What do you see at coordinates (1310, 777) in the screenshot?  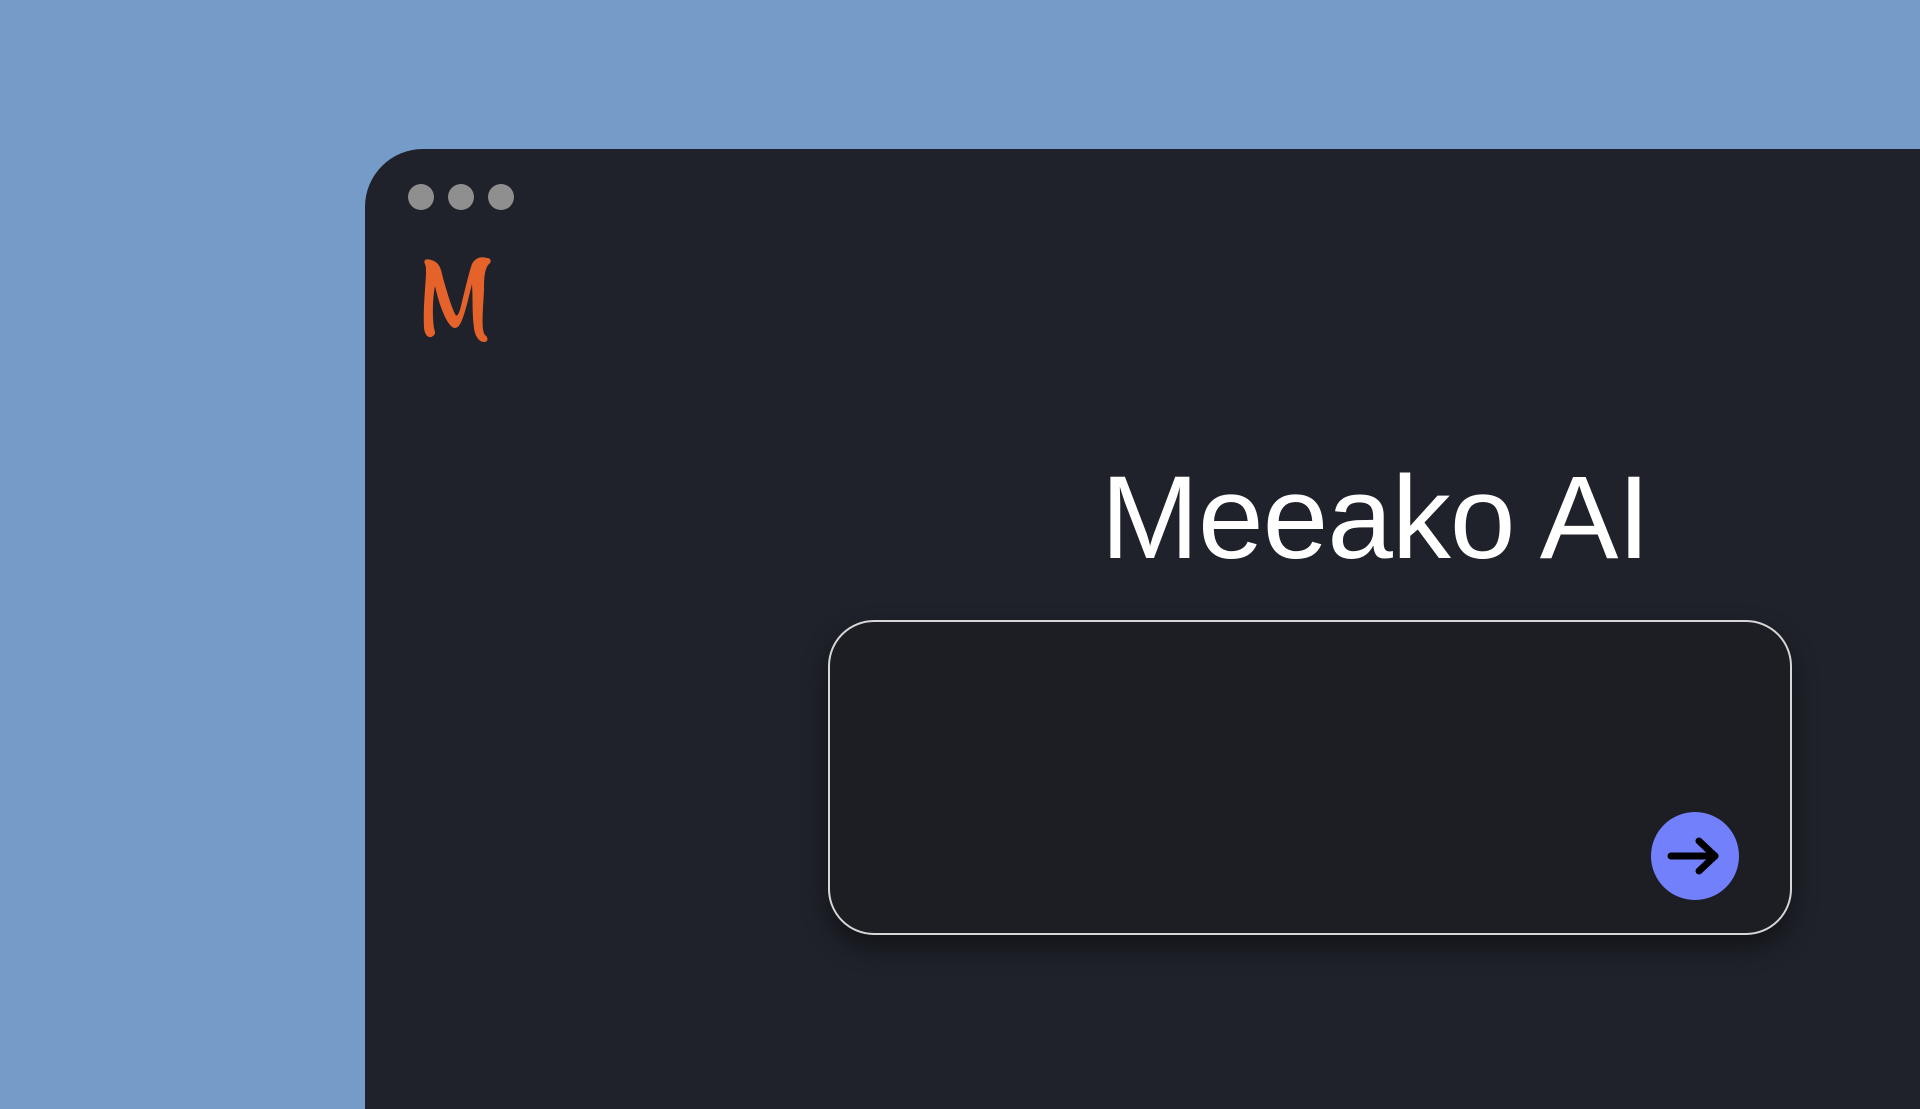 I see `prompt-box` at bounding box center [1310, 777].